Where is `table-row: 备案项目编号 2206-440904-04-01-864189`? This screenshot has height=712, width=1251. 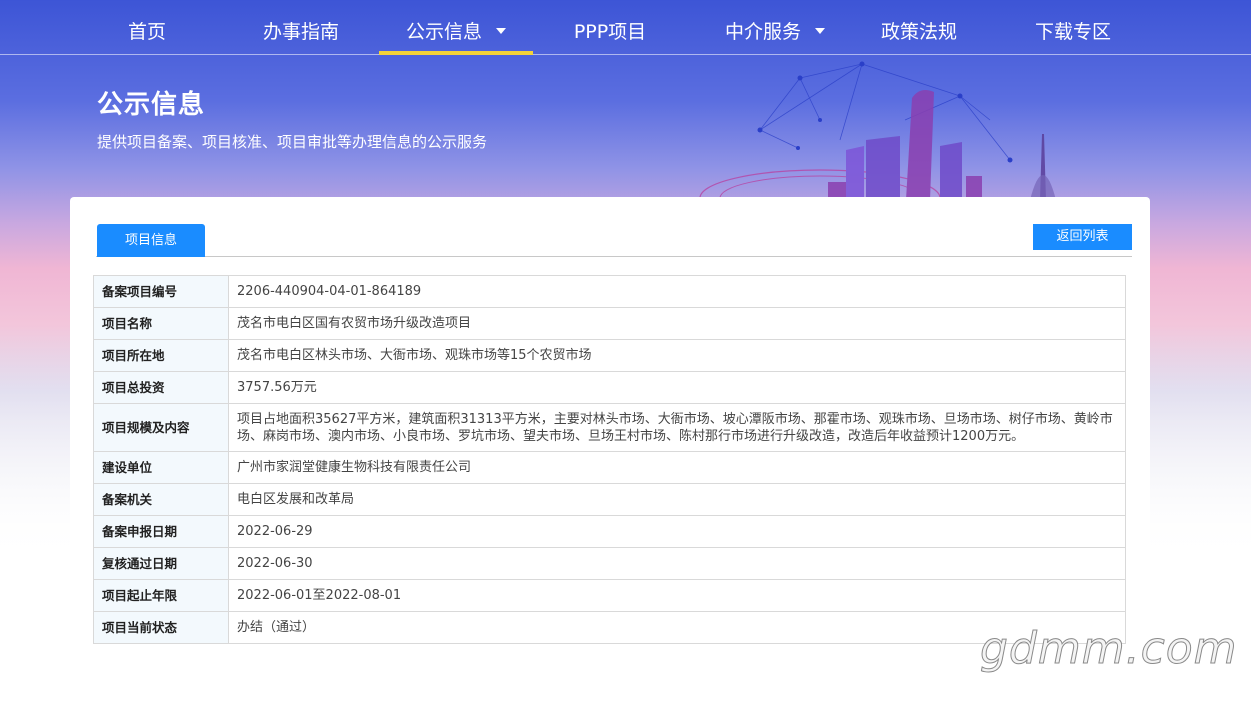 table-row: 备案项目编号 2206-440904-04-01-864189 is located at coordinates (609, 291).